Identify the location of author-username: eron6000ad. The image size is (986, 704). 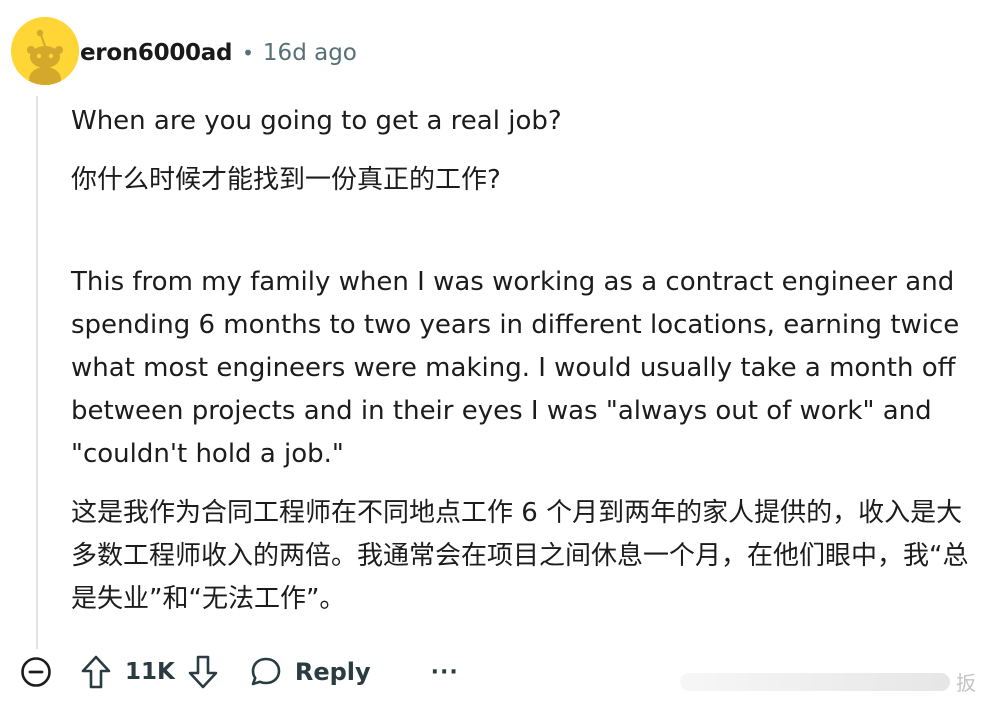
(156, 53).